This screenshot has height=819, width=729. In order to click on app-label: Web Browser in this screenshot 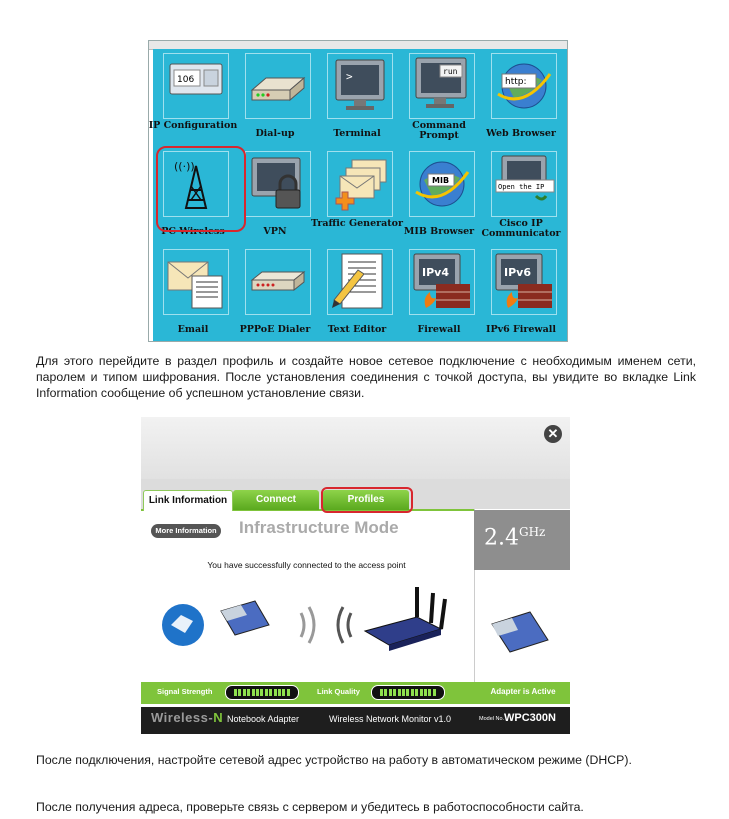, I will do `click(521, 133)`.